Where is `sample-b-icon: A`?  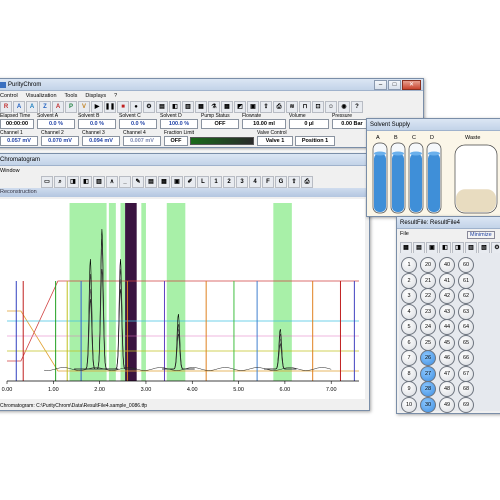 sample-b-icon: A is located at coordinates (32, 106).